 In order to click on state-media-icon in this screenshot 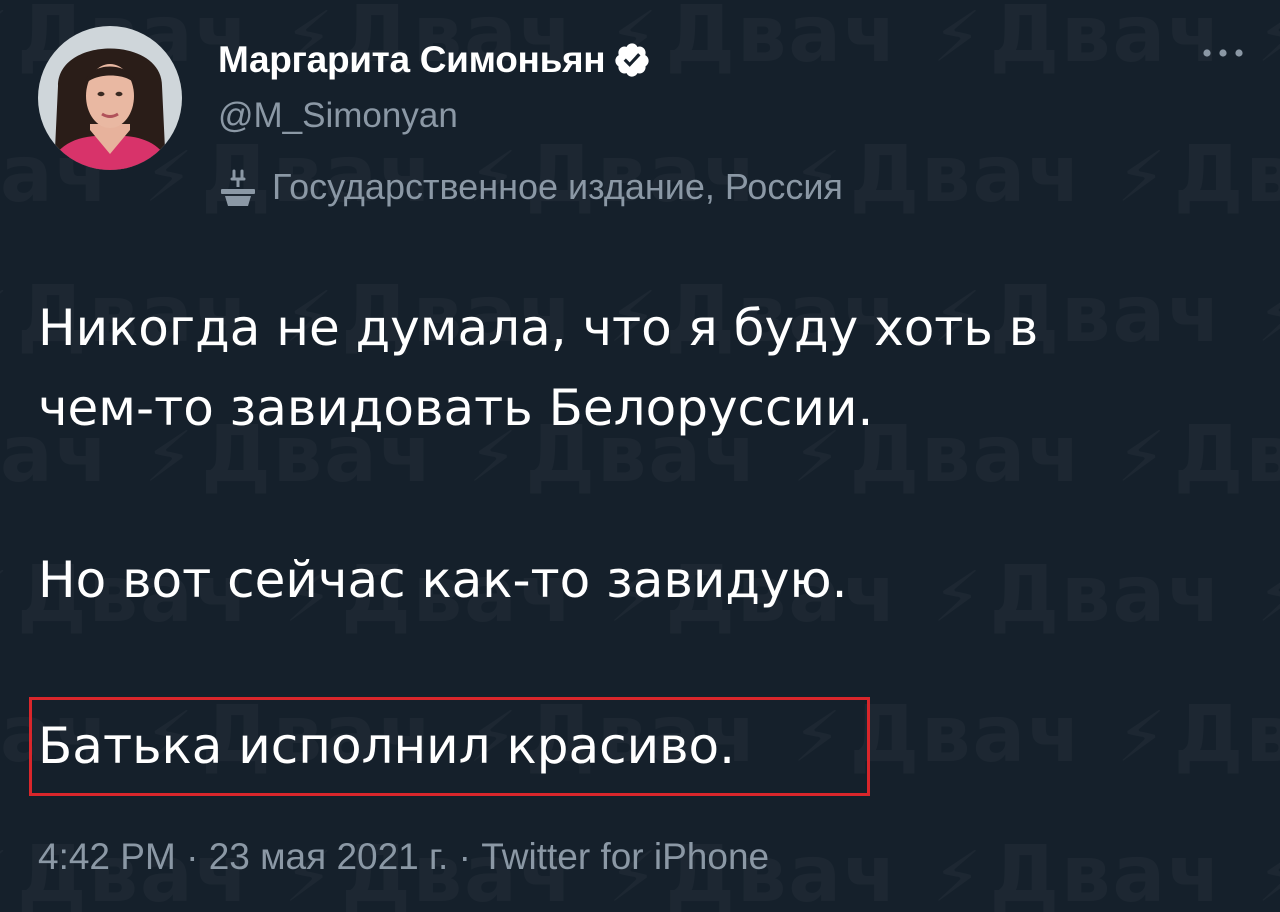, I will do `click(238, 187)`.